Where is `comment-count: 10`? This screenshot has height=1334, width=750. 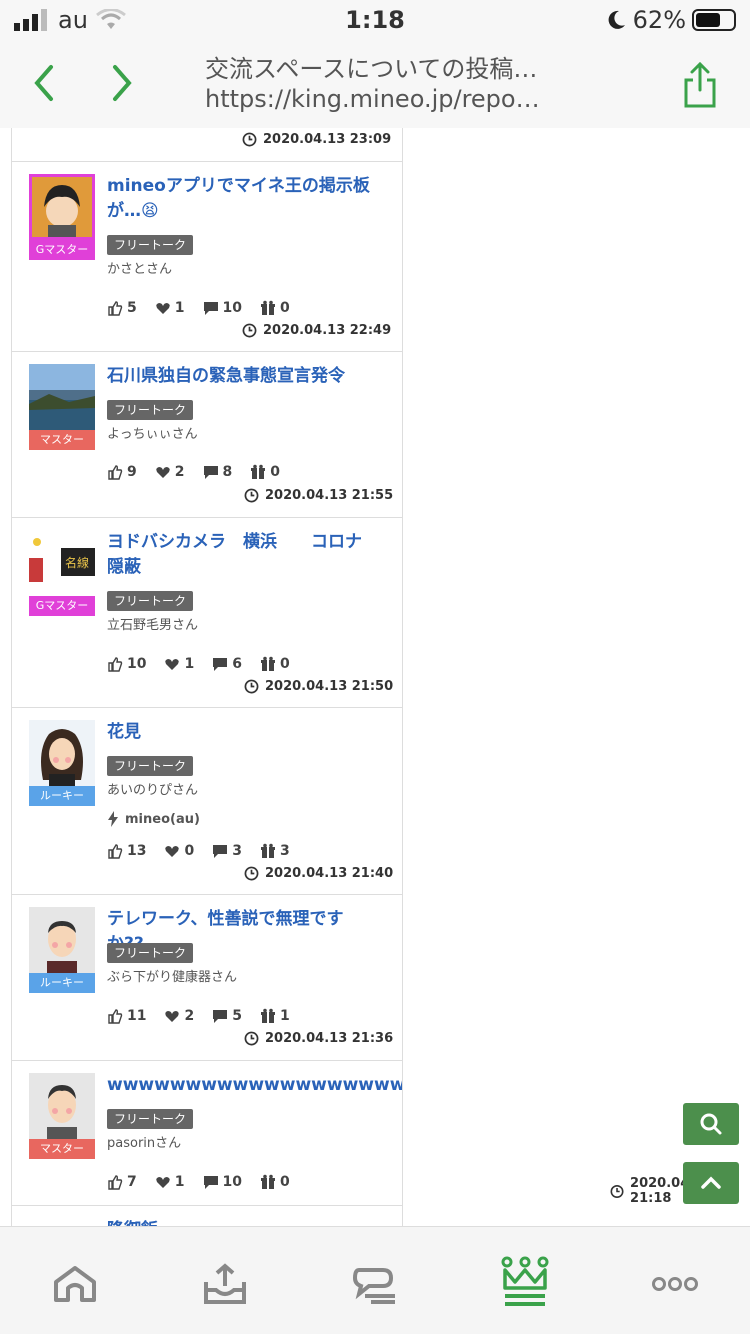
comment-count: 10 is located at coordinates (232, 308).